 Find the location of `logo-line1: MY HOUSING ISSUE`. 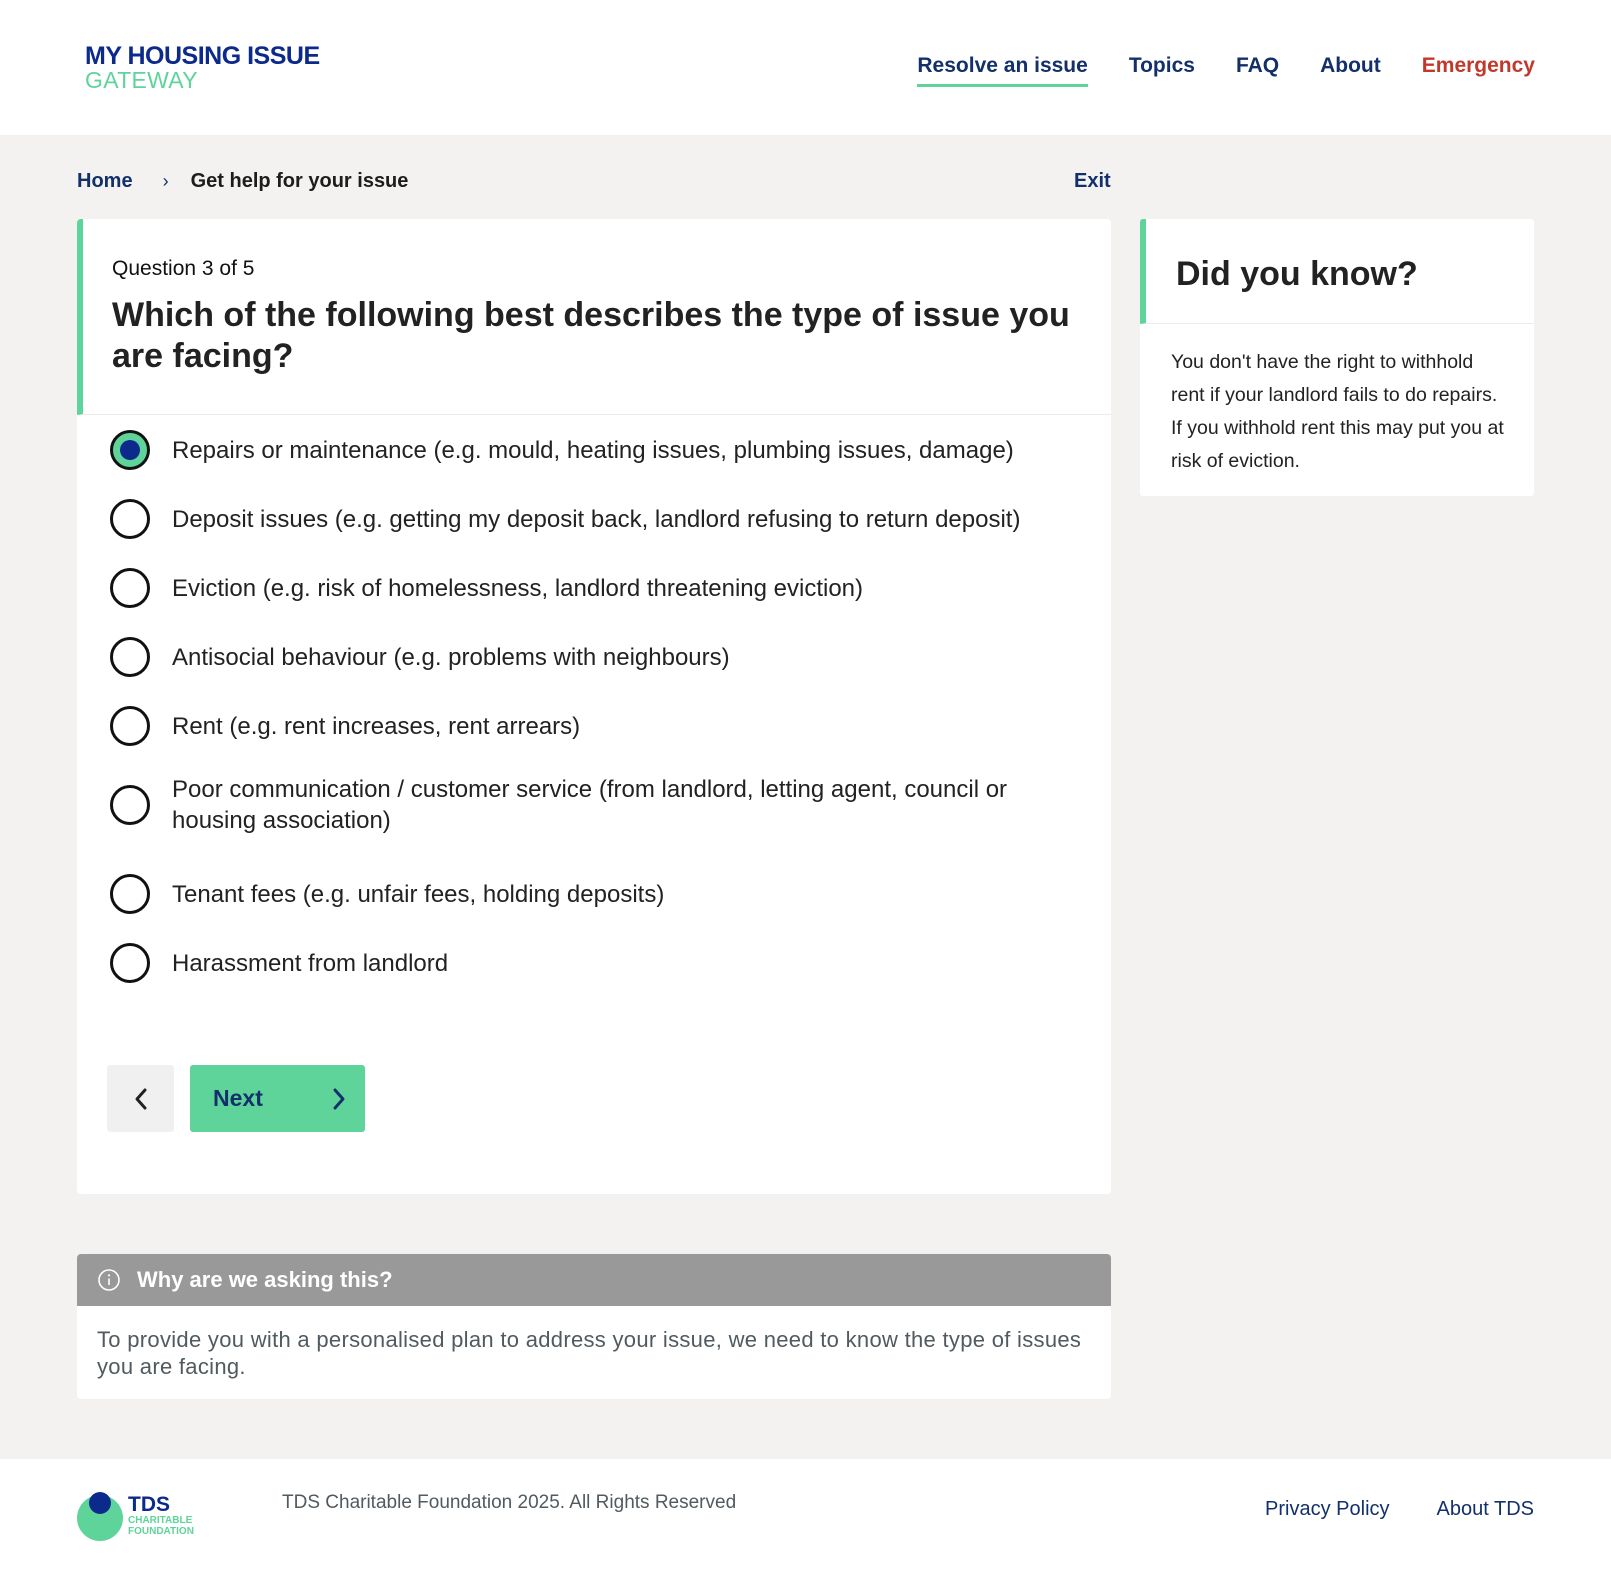

logo-line1: MY HOUSING ISSUE is located at coordinates (202, 56).